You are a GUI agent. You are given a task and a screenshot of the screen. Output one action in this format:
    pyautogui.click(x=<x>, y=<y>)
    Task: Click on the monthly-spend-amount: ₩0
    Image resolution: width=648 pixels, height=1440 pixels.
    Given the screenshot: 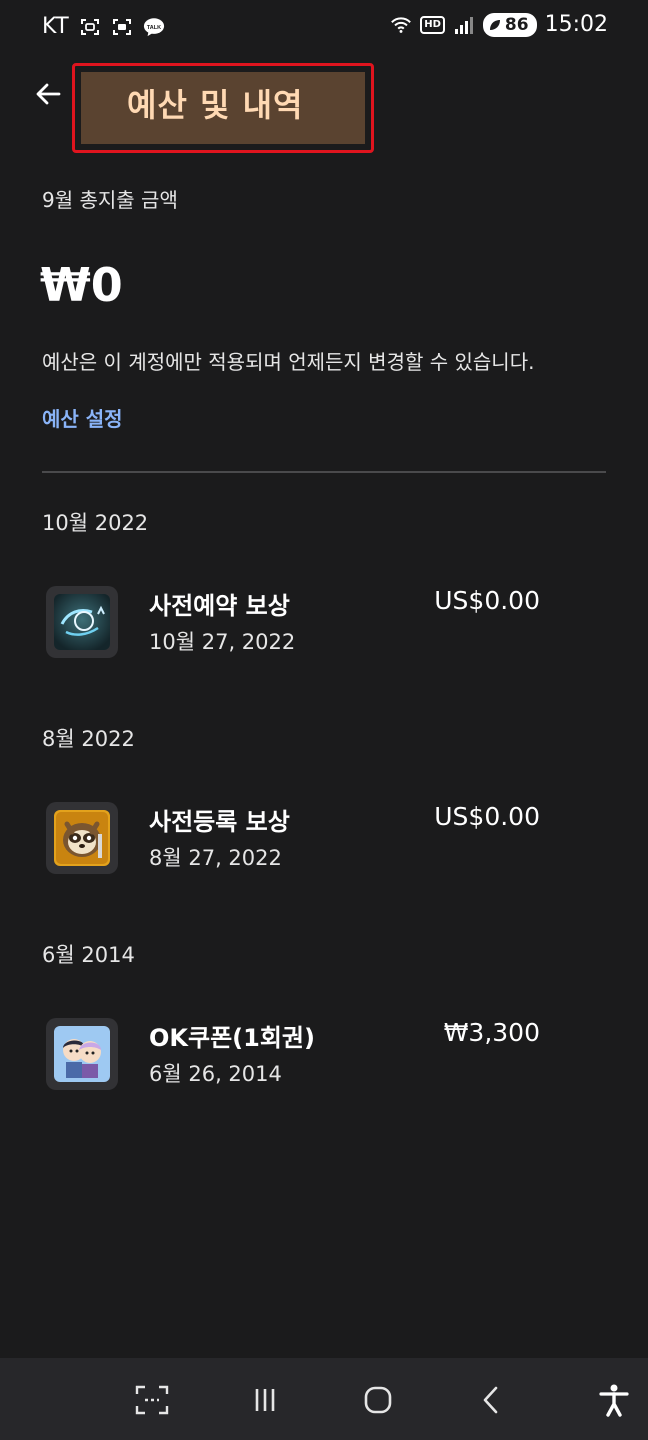 What is the action you would take?
    pyautogui.click(x=81, y=285)
    